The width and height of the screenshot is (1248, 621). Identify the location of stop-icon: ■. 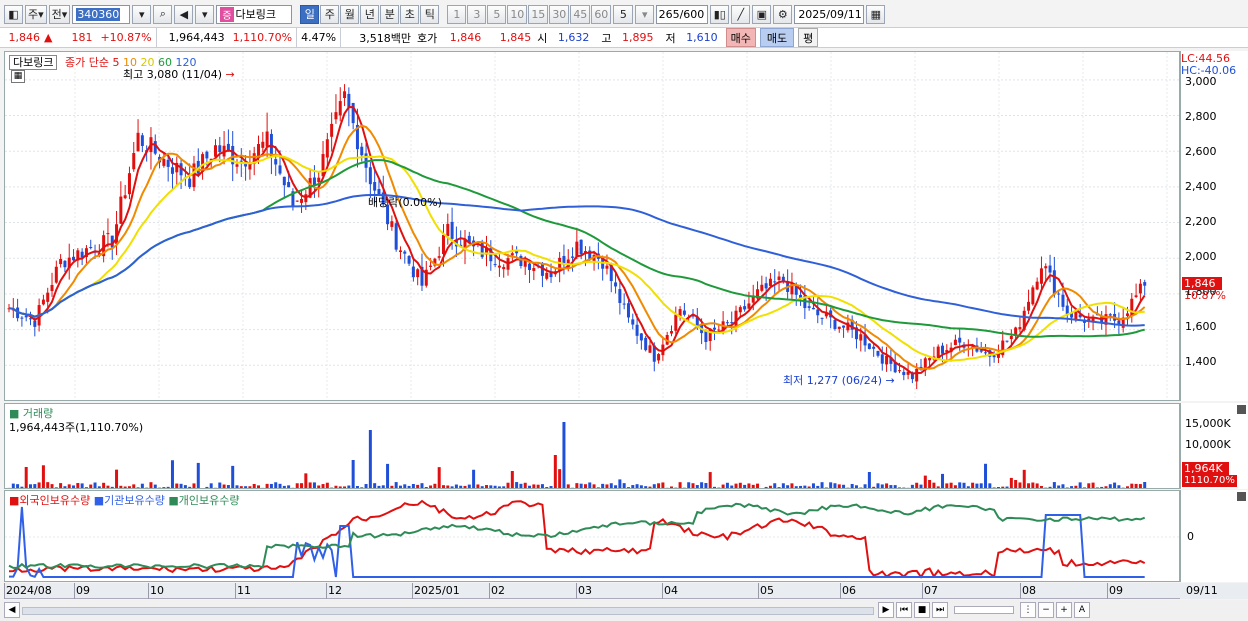
(922, 610).